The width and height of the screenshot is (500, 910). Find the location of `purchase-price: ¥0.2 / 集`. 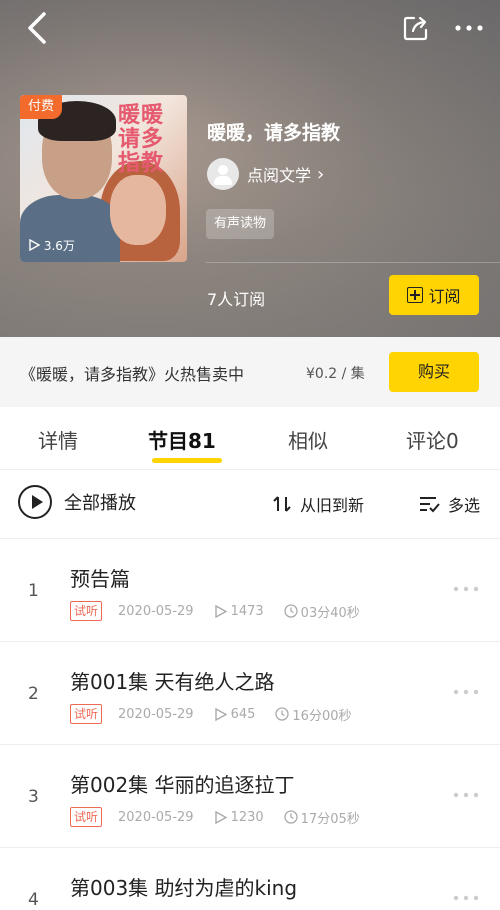

purchase-price: ¥0.2 / 集 is located at coordinates (335, 374).